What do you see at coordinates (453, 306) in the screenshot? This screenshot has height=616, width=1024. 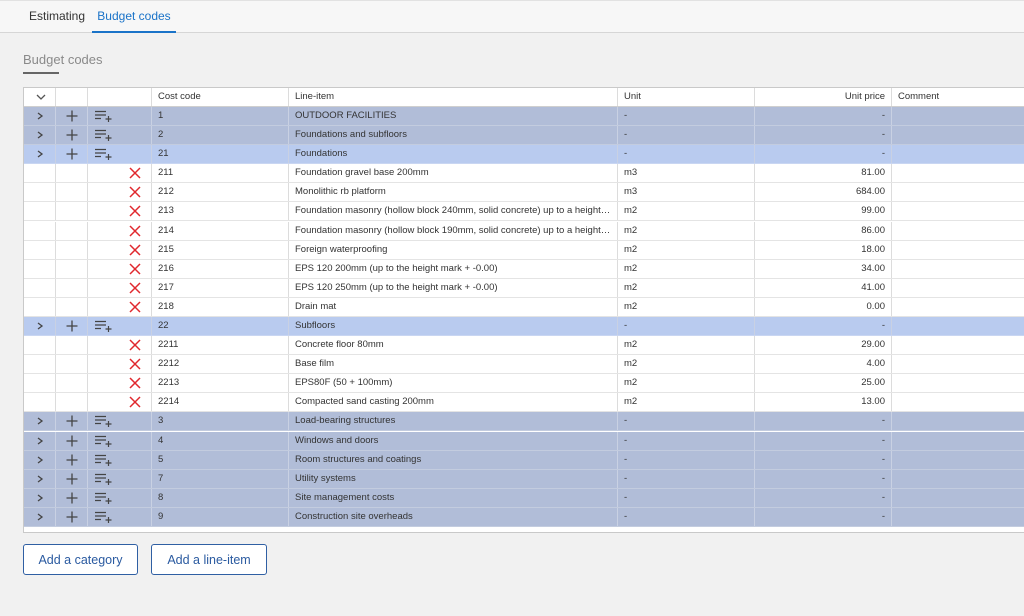 I see `line-item-cell: Drain mat` at bounding box center [453, 306].